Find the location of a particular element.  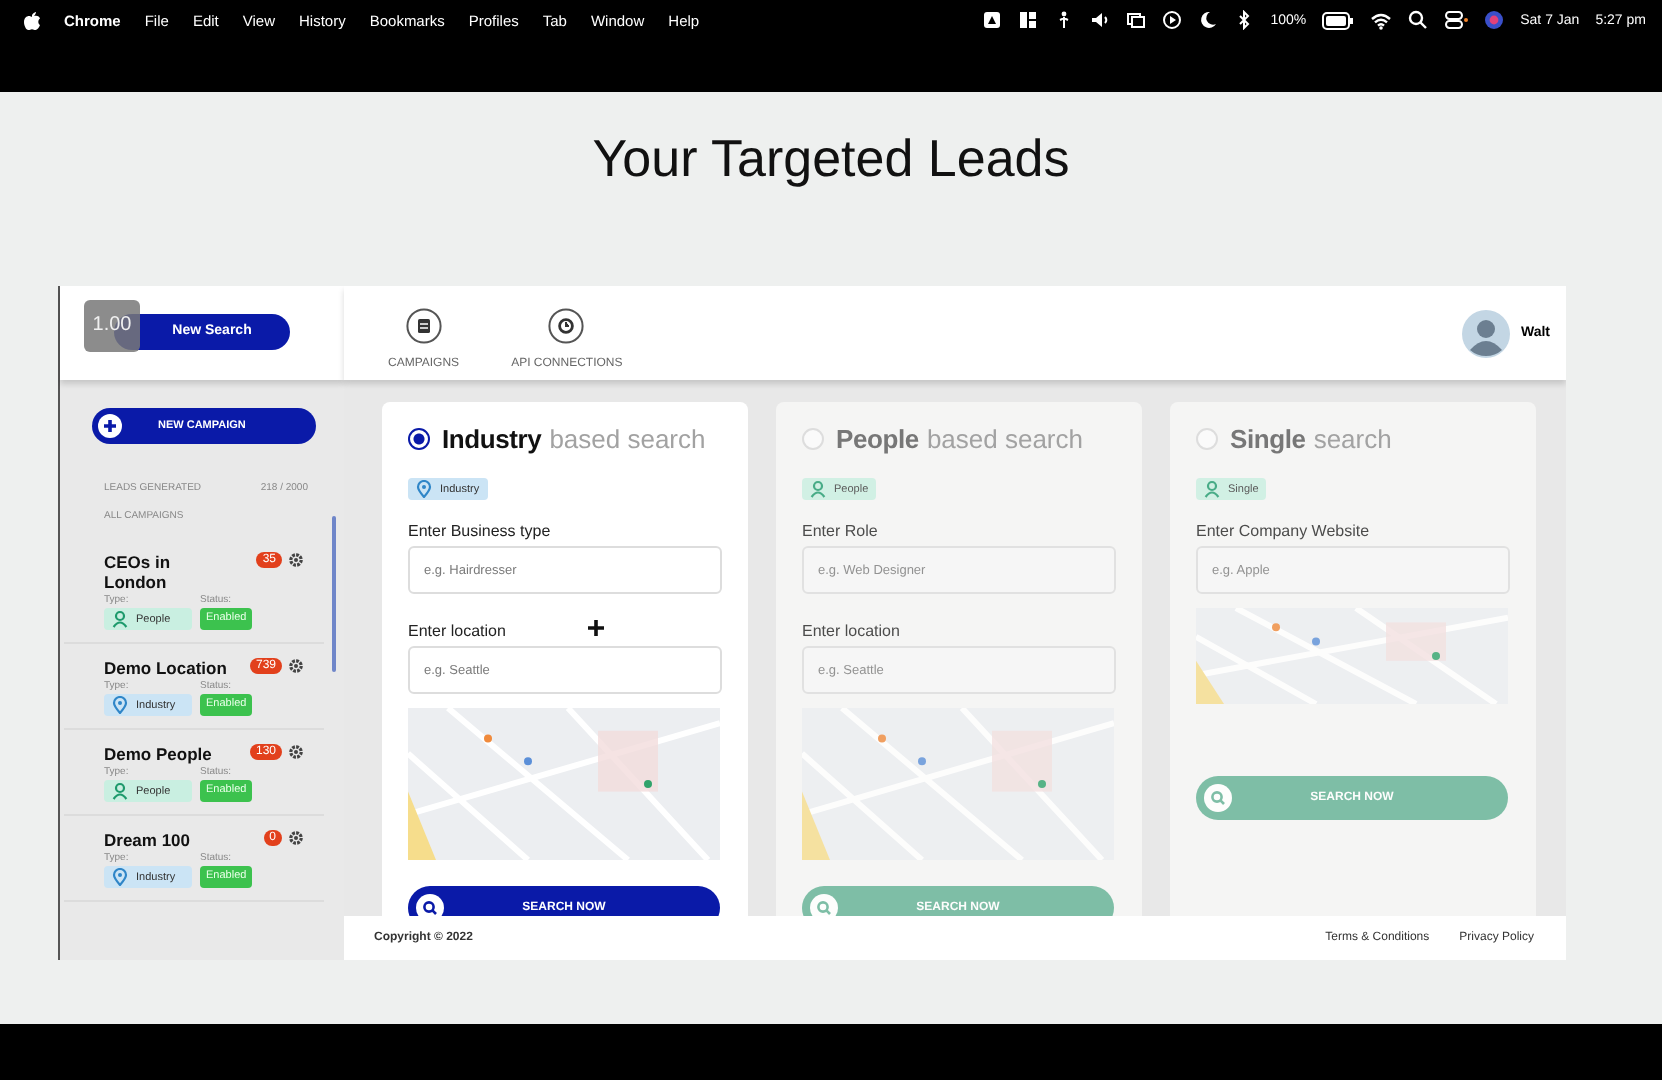

plus-circle-icon is located at coordinates (110, 426).